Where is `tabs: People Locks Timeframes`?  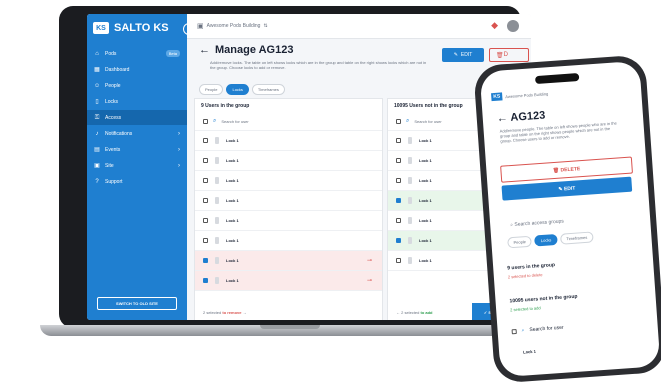 tabs: People Locks Timeframes is located at coordinates (242, 89).